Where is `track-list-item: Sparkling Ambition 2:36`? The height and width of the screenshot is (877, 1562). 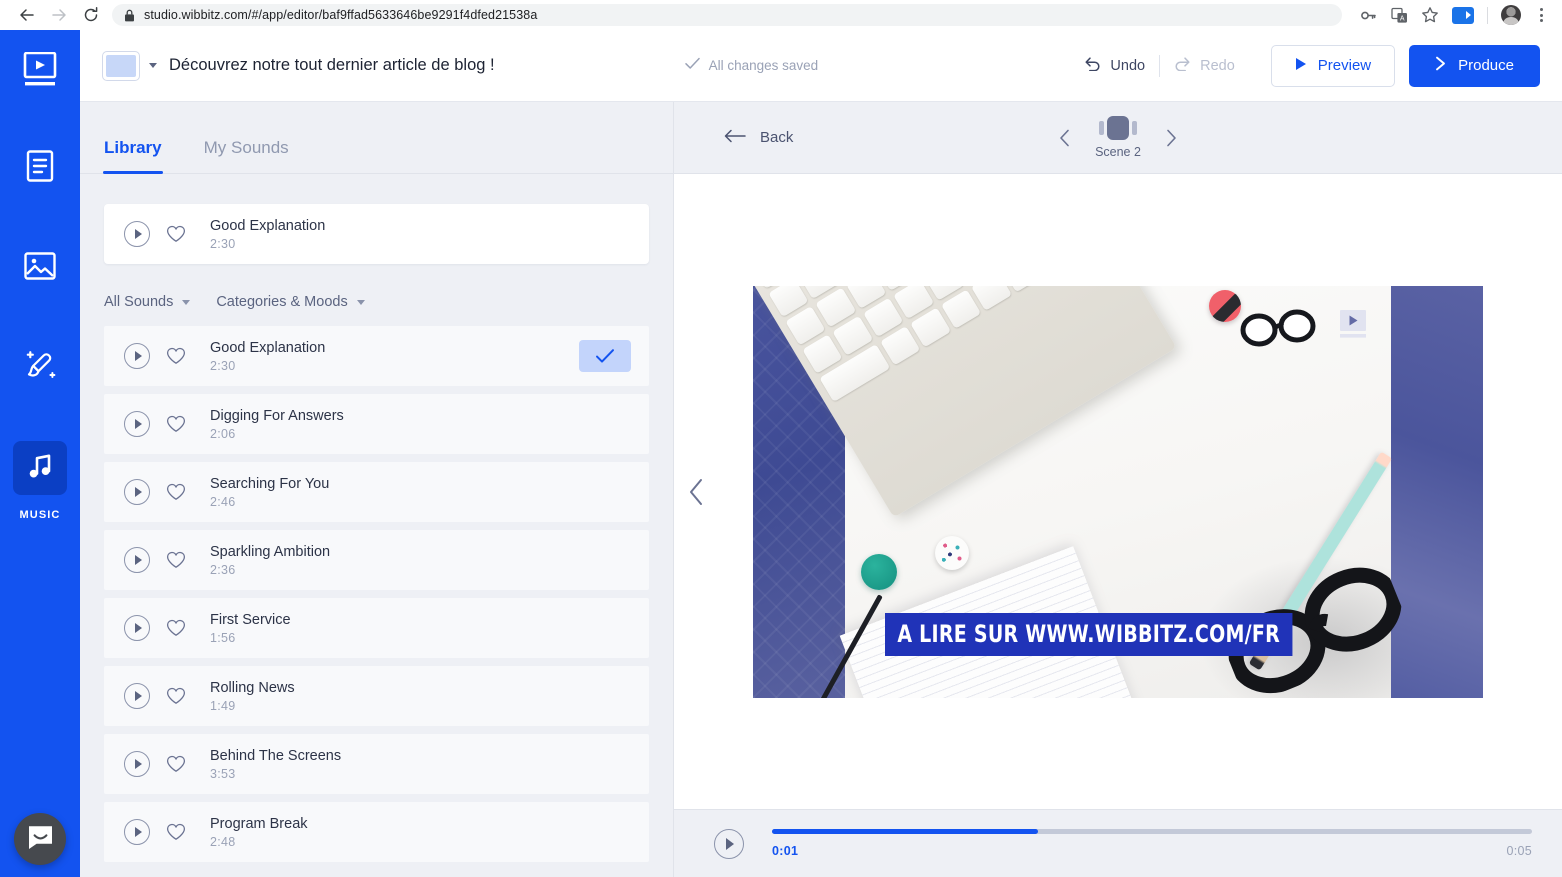
track-list-item: Sparkling Ambition 2:36 is located at coordinates (376, 560).